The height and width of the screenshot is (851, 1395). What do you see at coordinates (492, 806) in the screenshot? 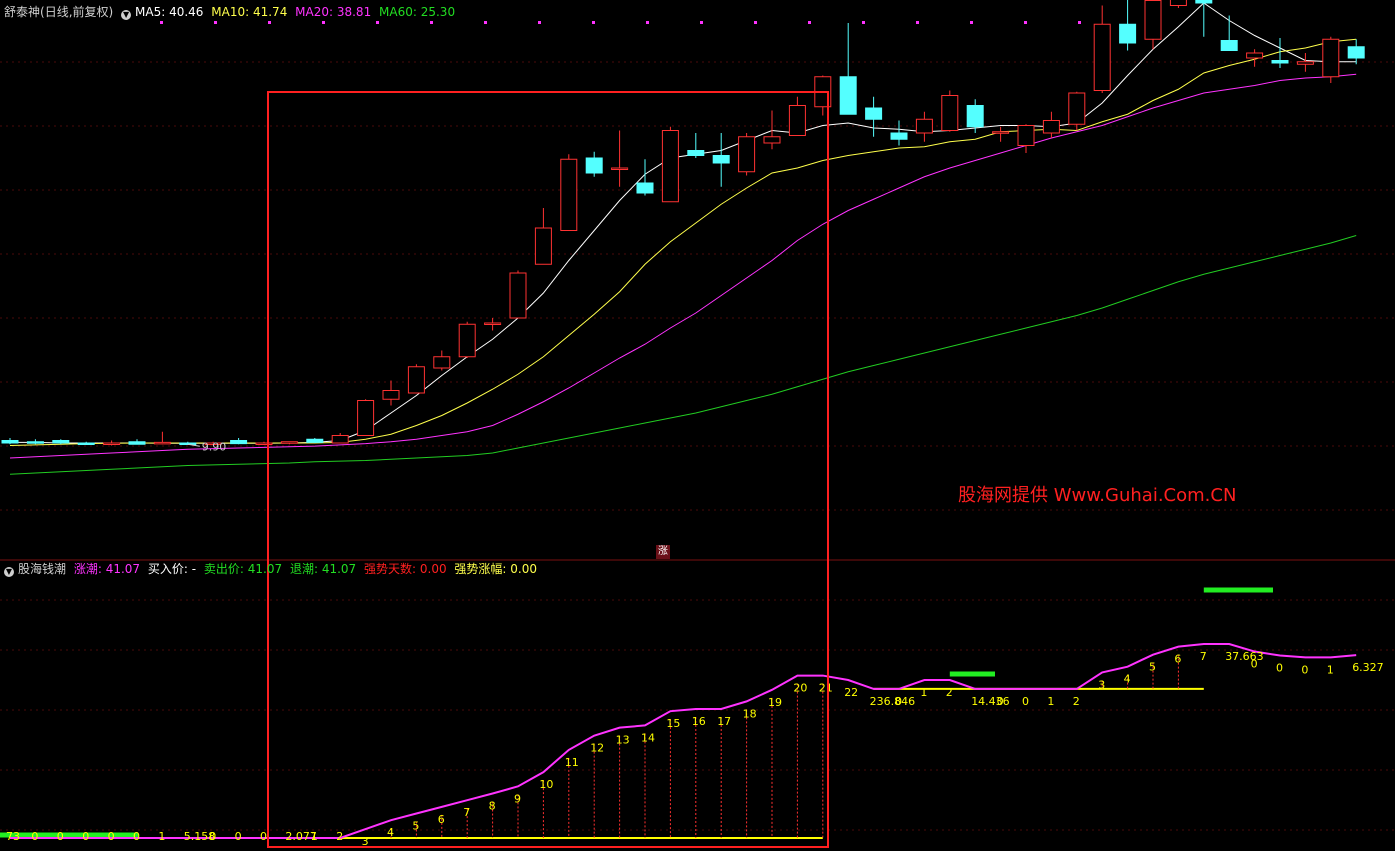
I see `count-label: 8` at bounding box center [492, 806].